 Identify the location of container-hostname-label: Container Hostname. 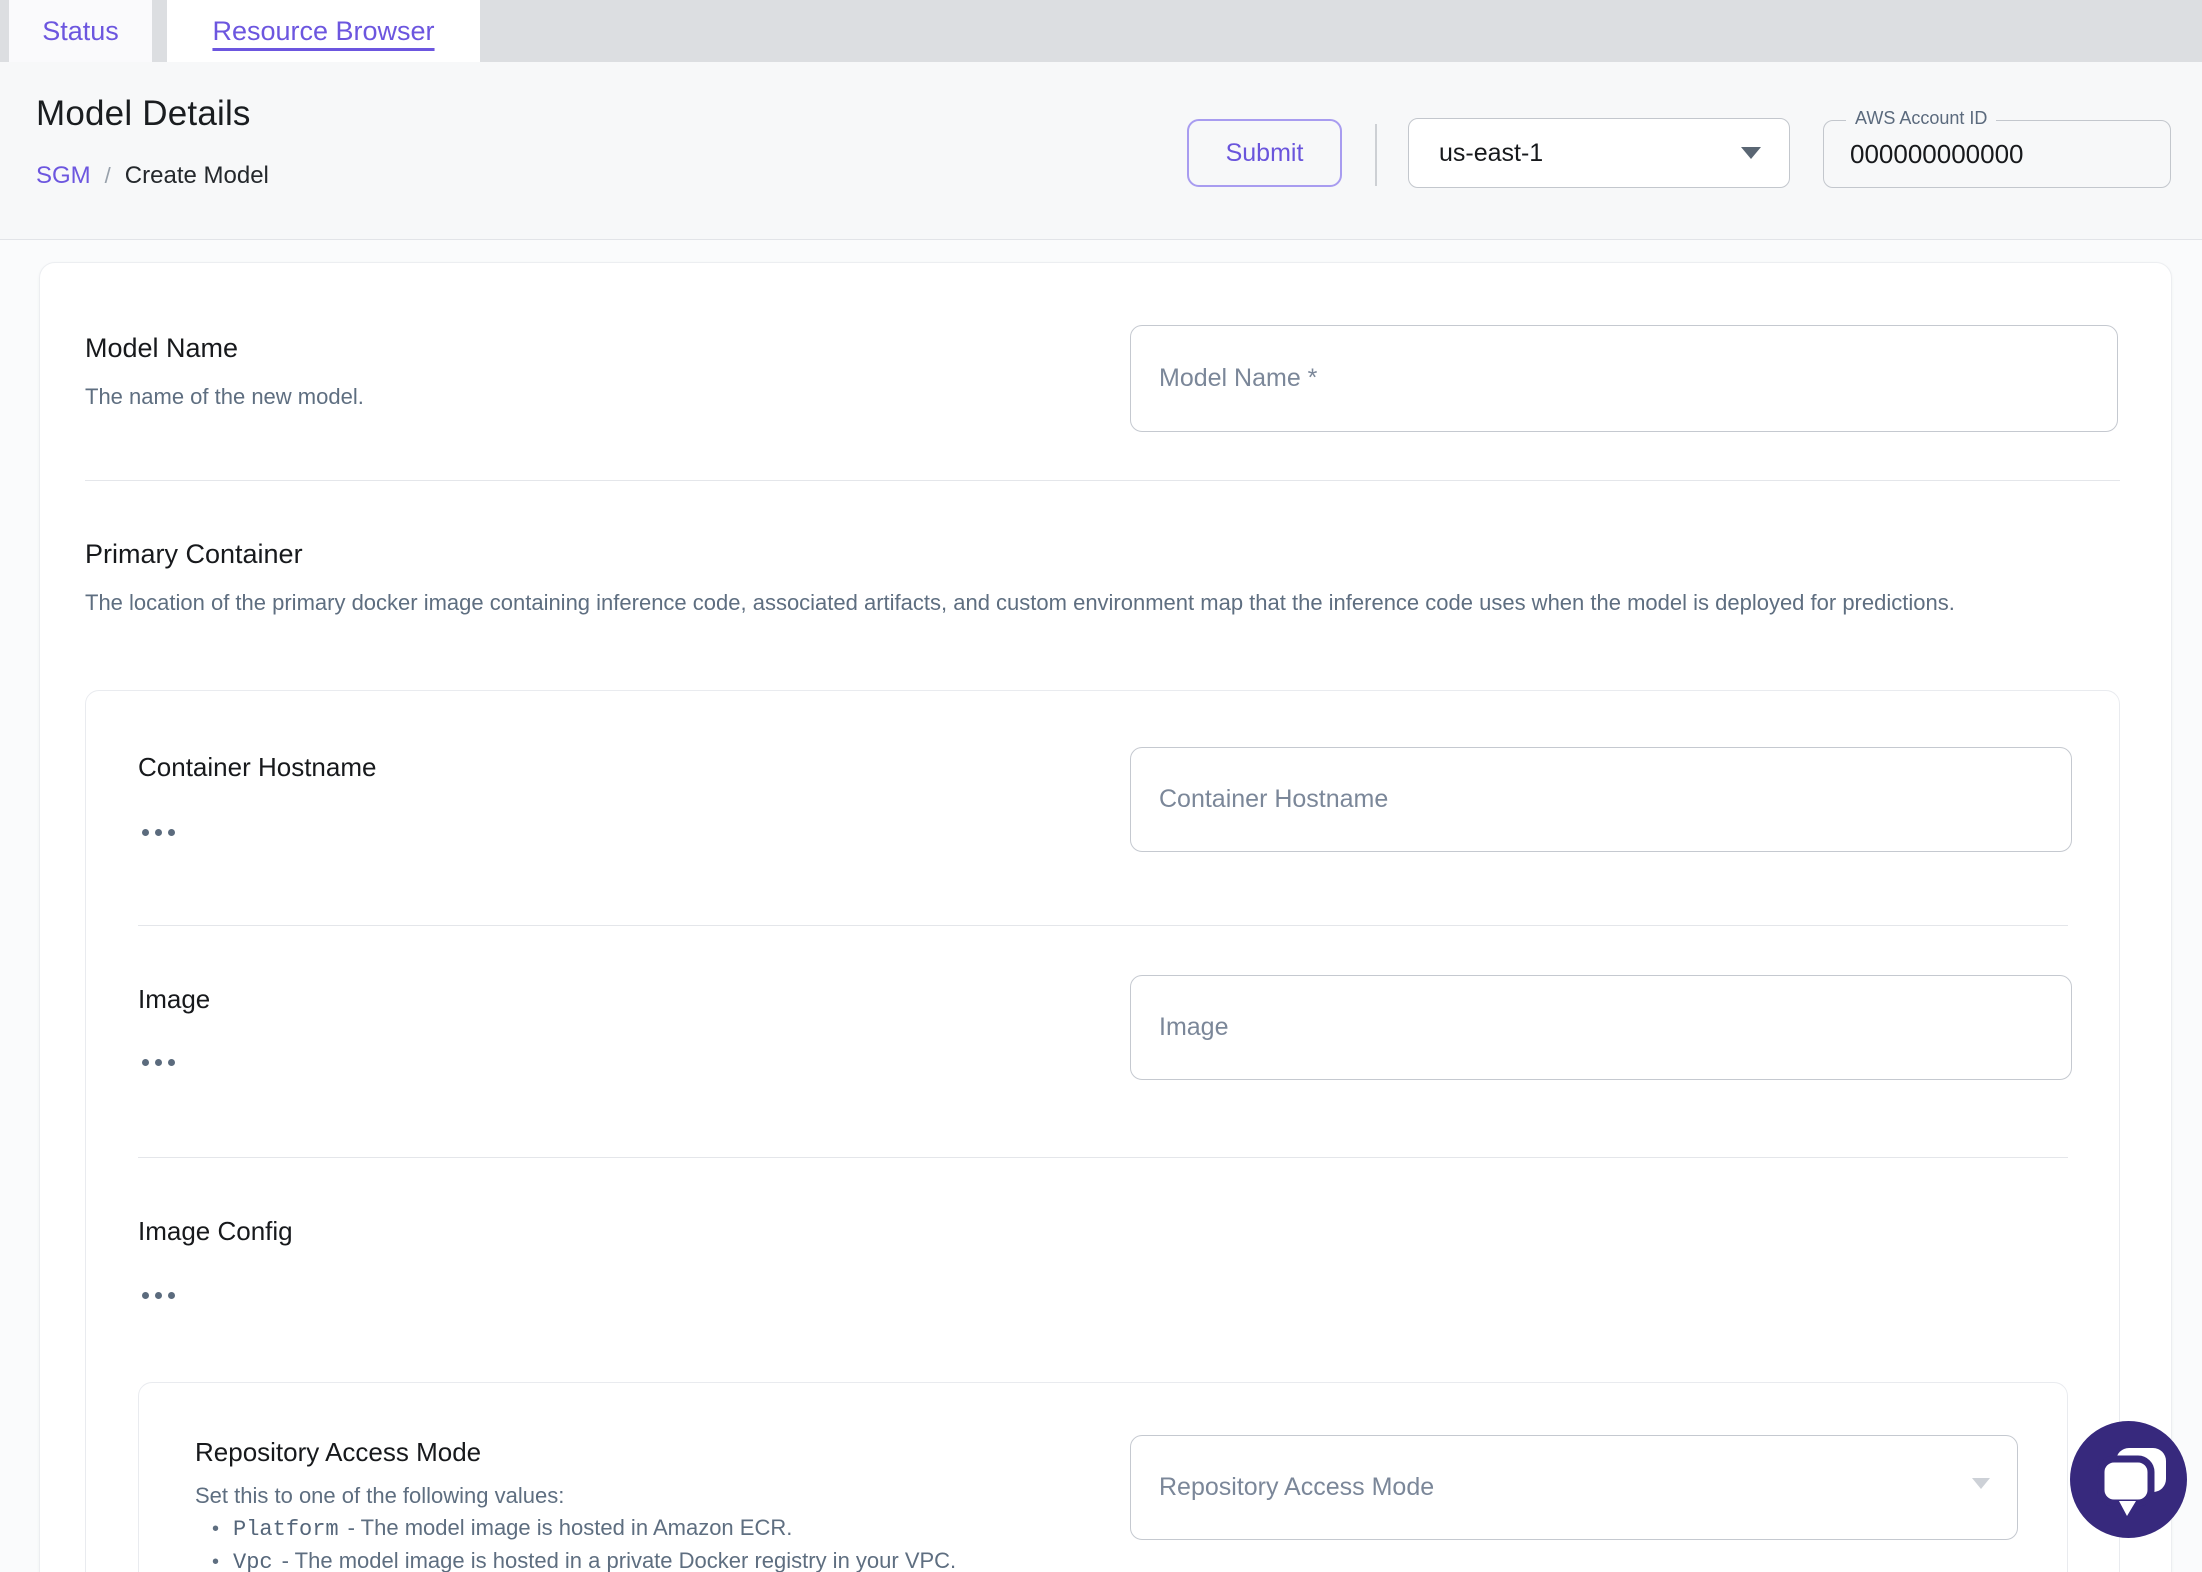
(257, 767).